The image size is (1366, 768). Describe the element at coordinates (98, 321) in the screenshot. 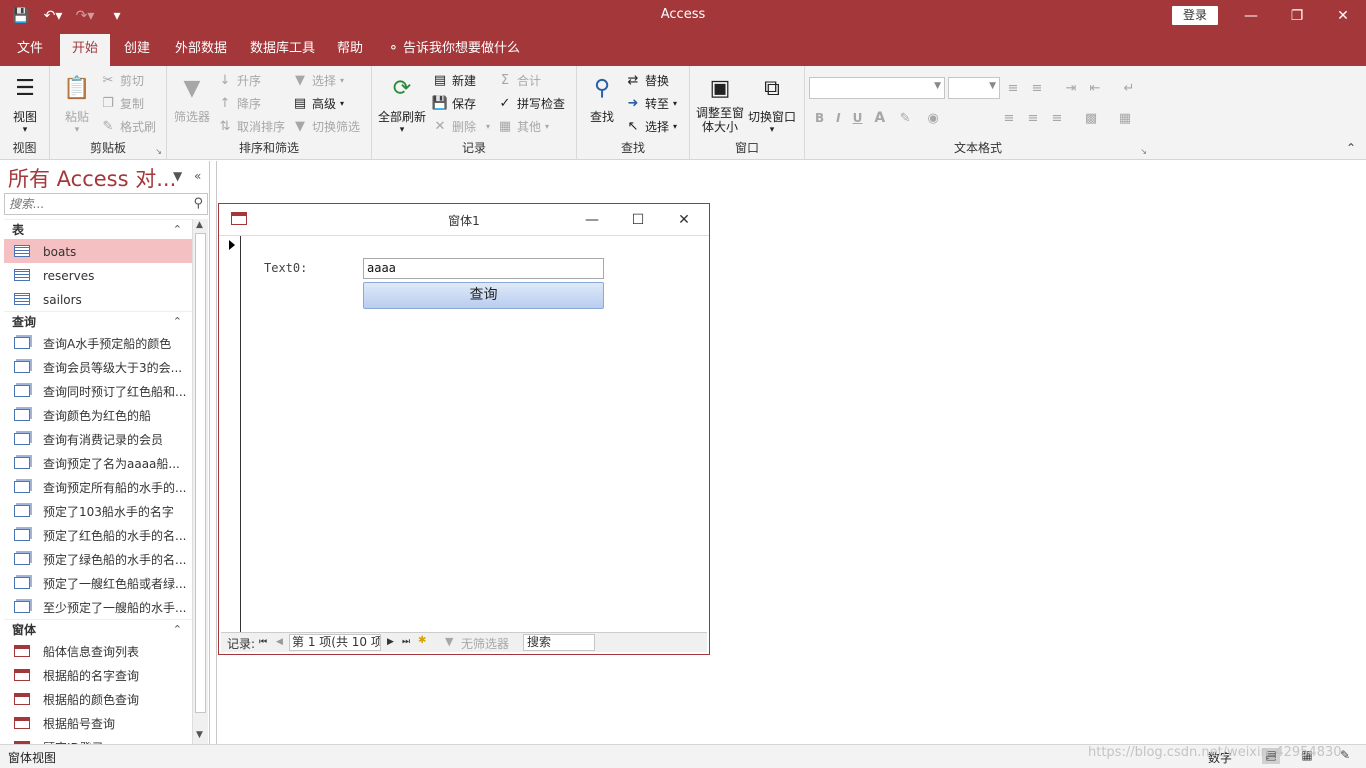

I see `nav-section-queries: 查询 ⌃` at that location.